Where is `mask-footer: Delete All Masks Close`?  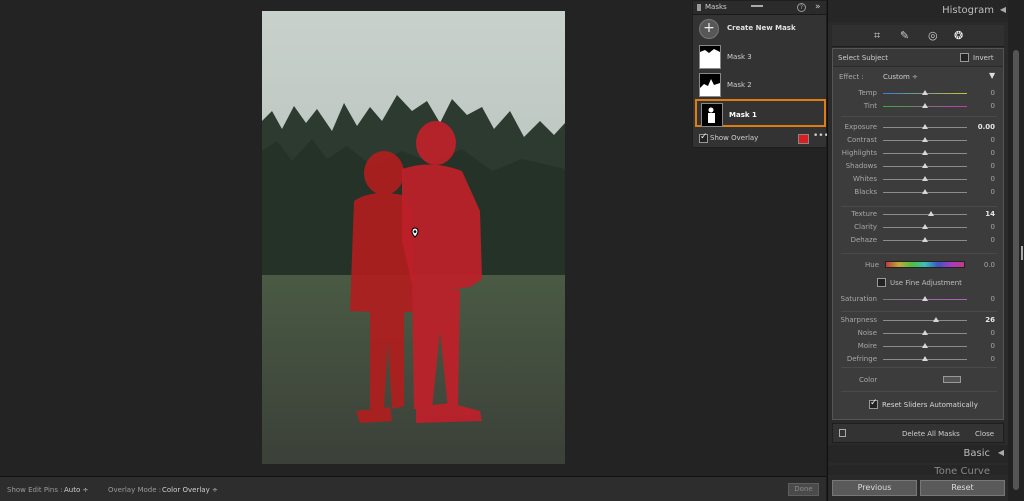
mask-footer: Delete All Masks Close is located at coordinates (918, 433).